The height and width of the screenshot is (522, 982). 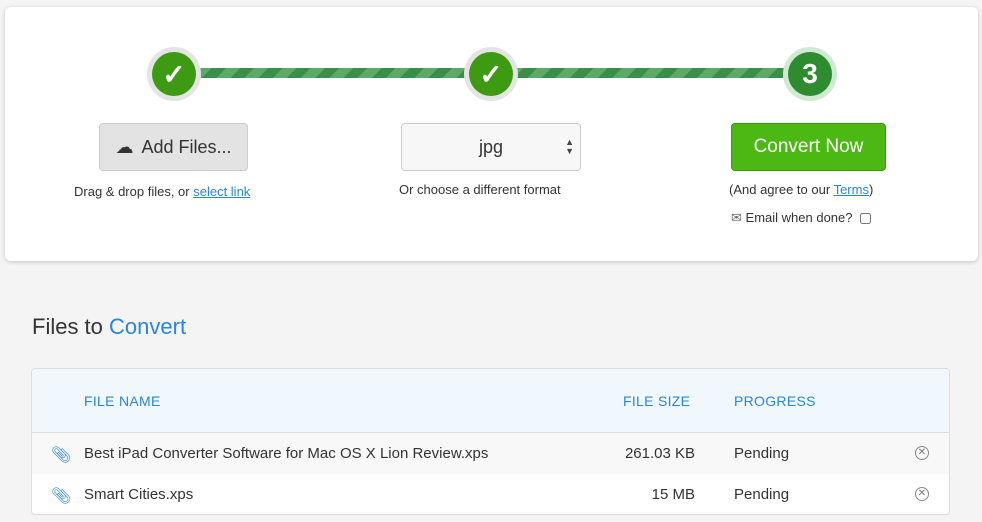 I want to click on envelope-icon: ✉, so click(x=736, y=217).